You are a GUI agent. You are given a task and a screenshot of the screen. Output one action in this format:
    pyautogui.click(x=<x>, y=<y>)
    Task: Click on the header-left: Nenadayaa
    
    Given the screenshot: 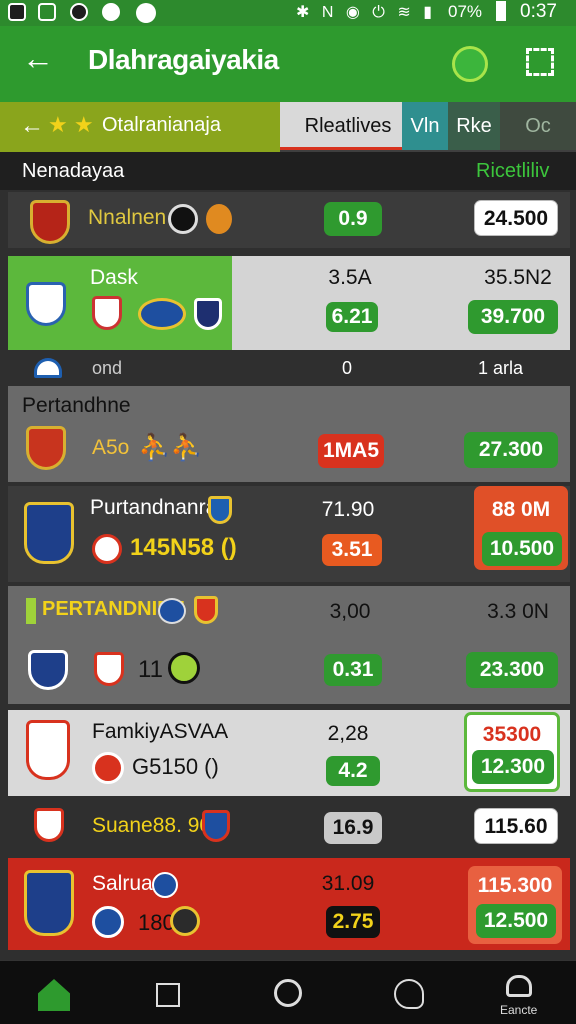 What is the action you would take?
    pyautogui.click(x=73, y=171)
    